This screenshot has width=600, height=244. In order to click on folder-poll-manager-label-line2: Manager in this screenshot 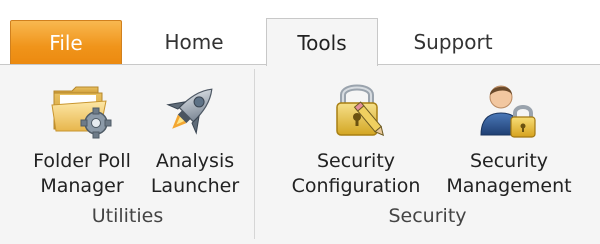, I will do `click(82, 186)`.